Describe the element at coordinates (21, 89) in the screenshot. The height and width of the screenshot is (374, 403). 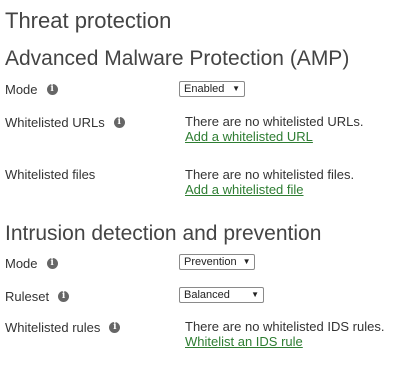
I see `amp-mode-label: Mode` at that location.